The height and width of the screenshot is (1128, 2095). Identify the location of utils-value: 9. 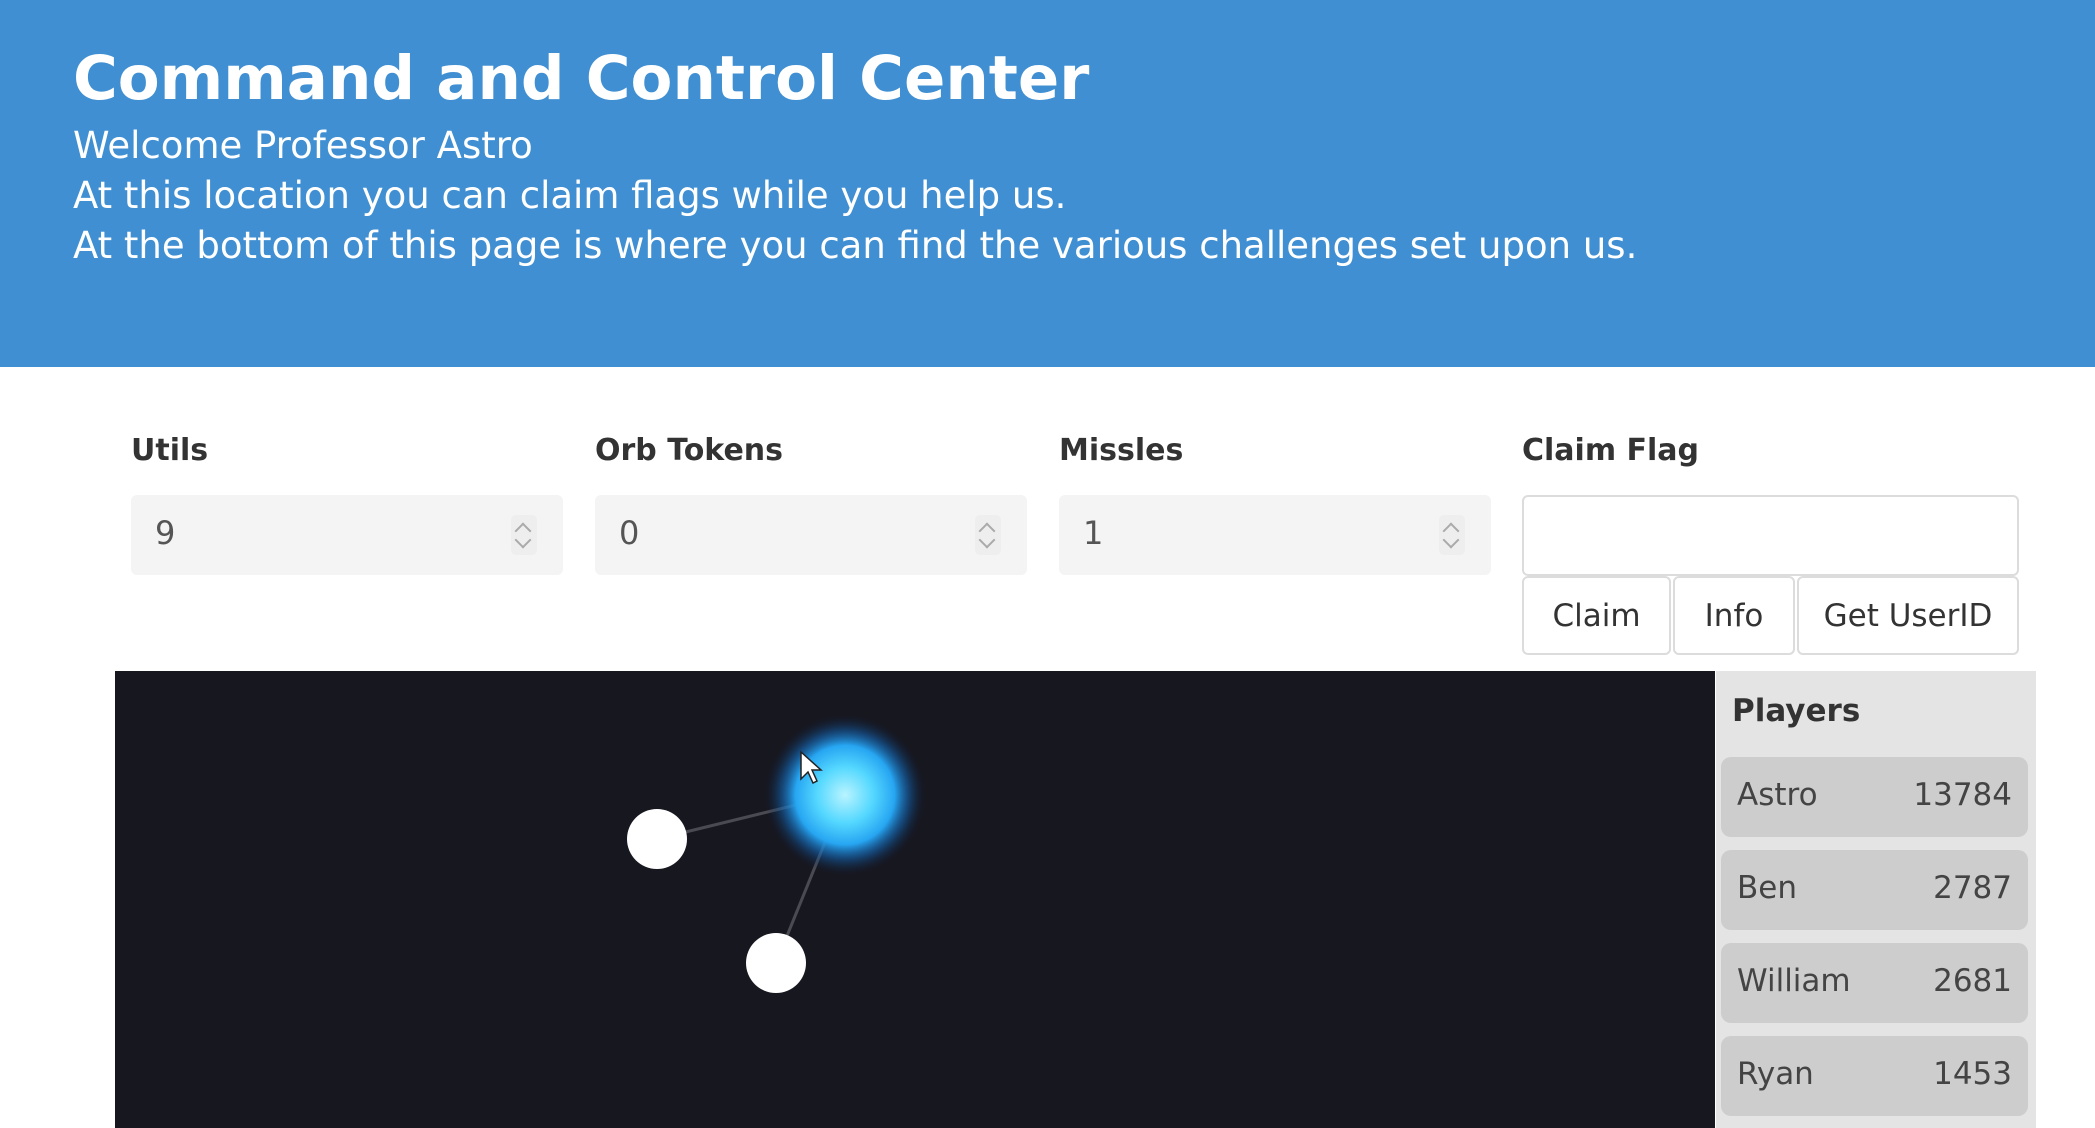
(165, 533).